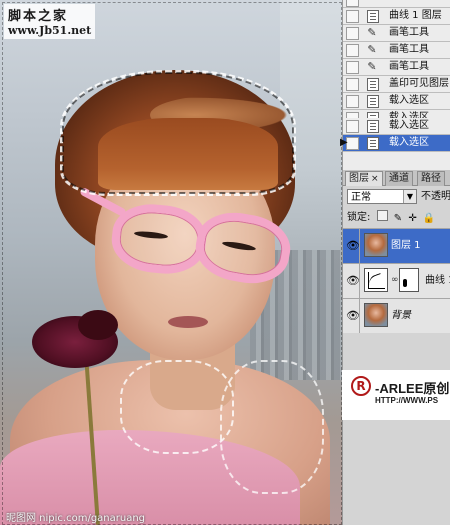  I want to click on history-item-partial, so click(396, 4).